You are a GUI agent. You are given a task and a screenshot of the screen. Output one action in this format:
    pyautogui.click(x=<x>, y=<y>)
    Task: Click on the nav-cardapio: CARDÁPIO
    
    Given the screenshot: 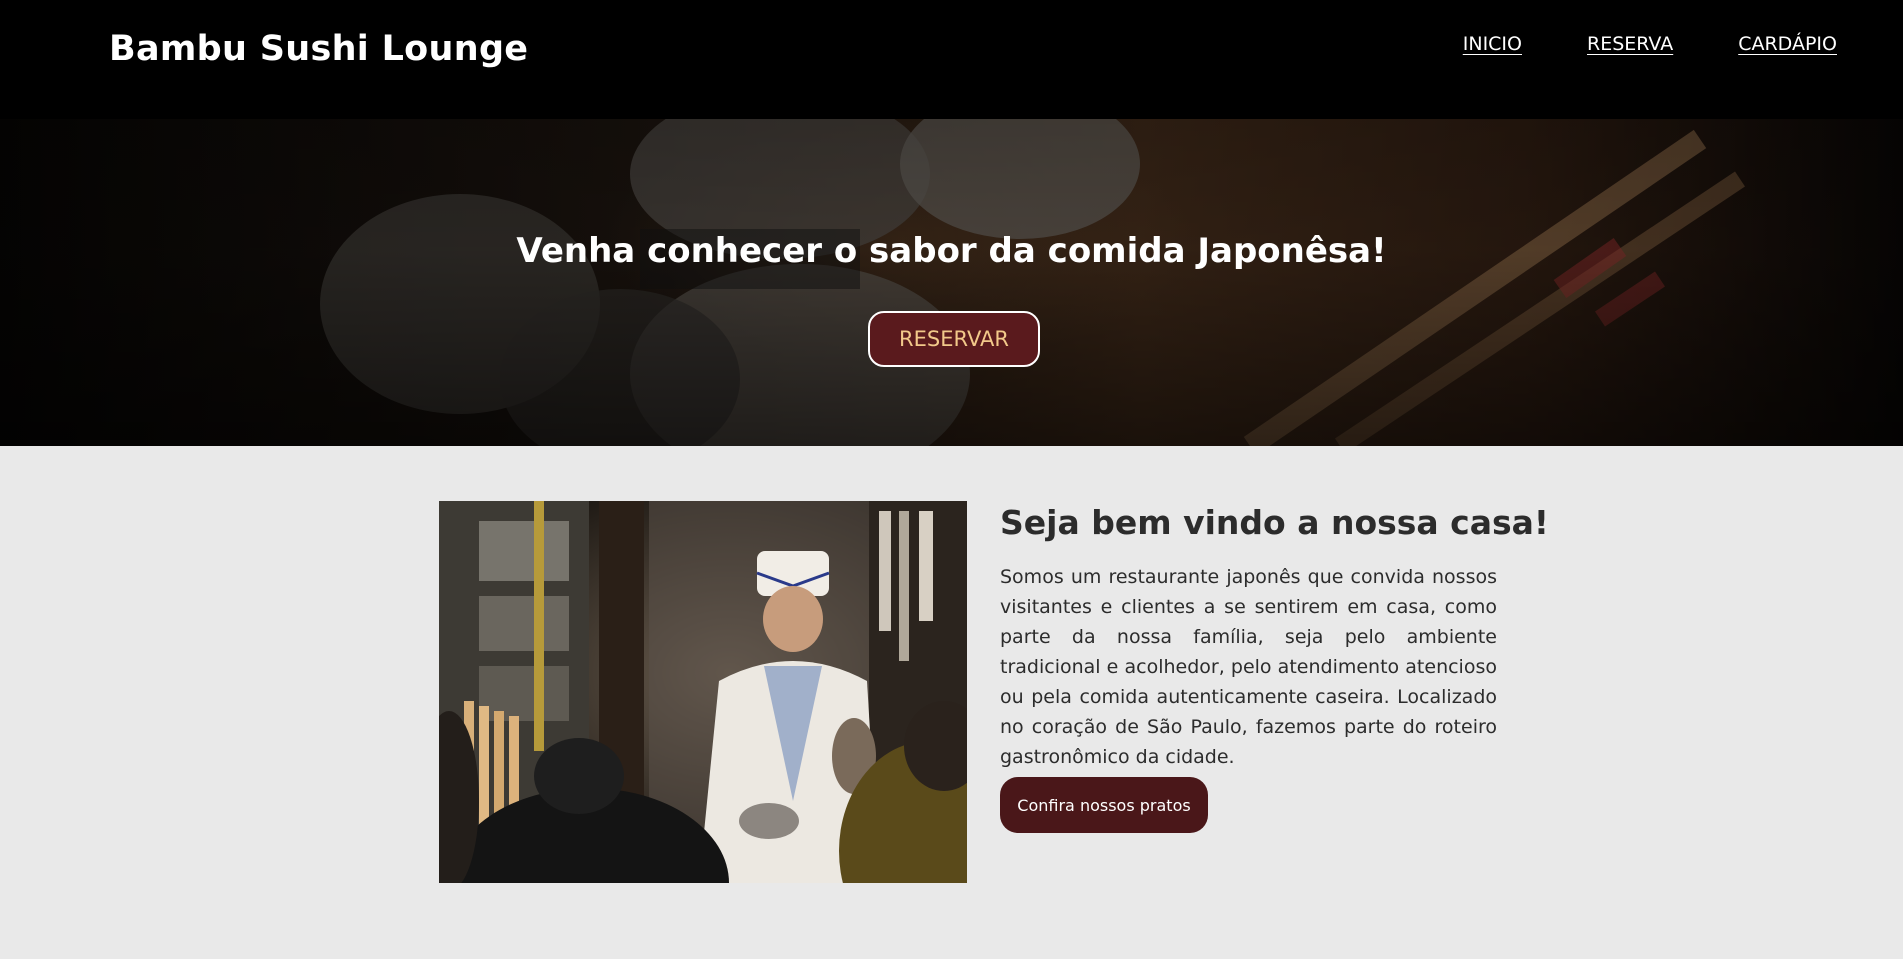 What is the action you would take?
    pyautogui.click(x=1787, y=44)
    